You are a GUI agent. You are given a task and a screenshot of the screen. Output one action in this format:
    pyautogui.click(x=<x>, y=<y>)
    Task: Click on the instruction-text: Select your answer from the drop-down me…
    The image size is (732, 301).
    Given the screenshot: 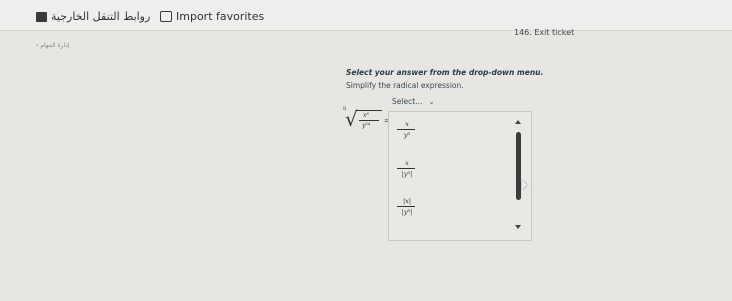 What is the action you would take?
    pyautogui.click(x=445, y=72)
    